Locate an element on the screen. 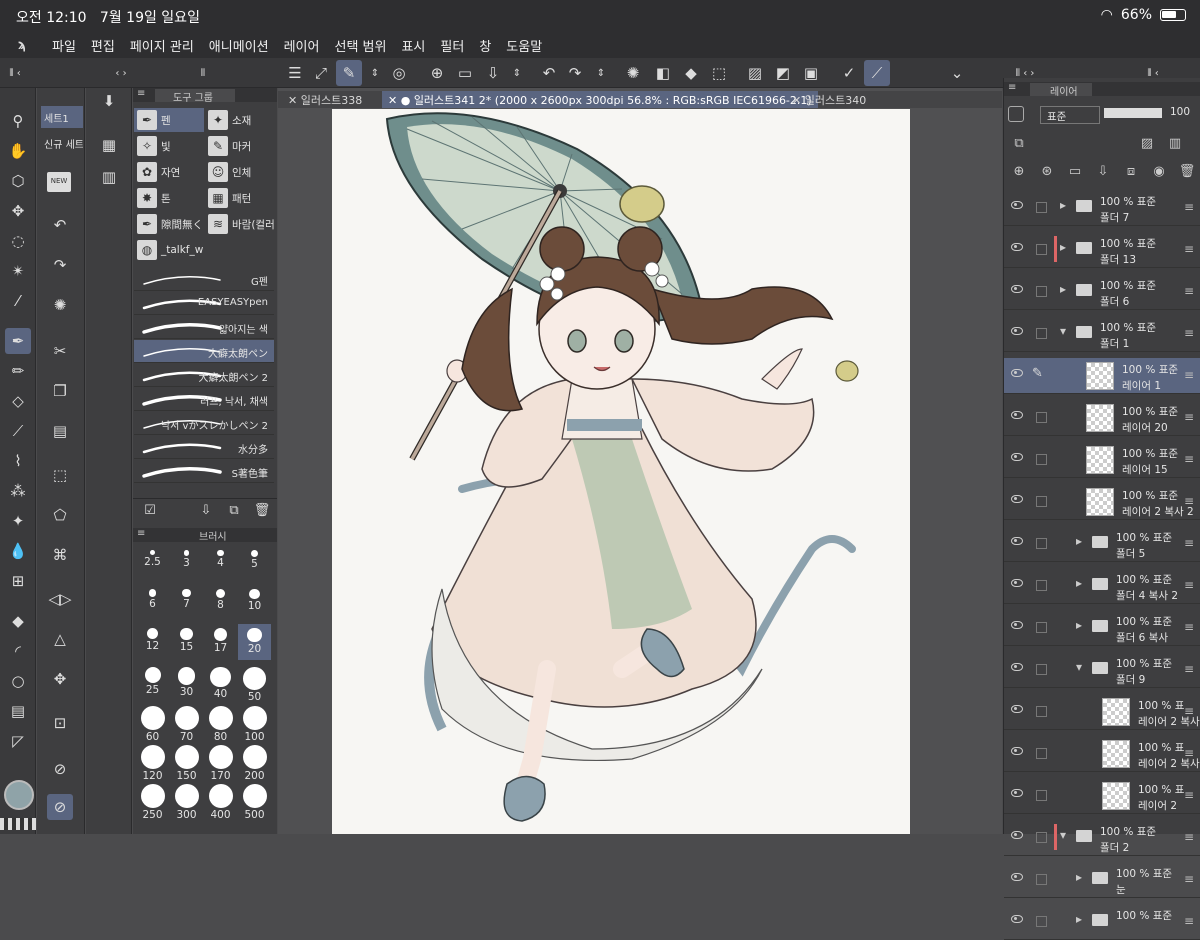  new-vector-layer-icon: ⊛ is located at coordinates (1047, 171).